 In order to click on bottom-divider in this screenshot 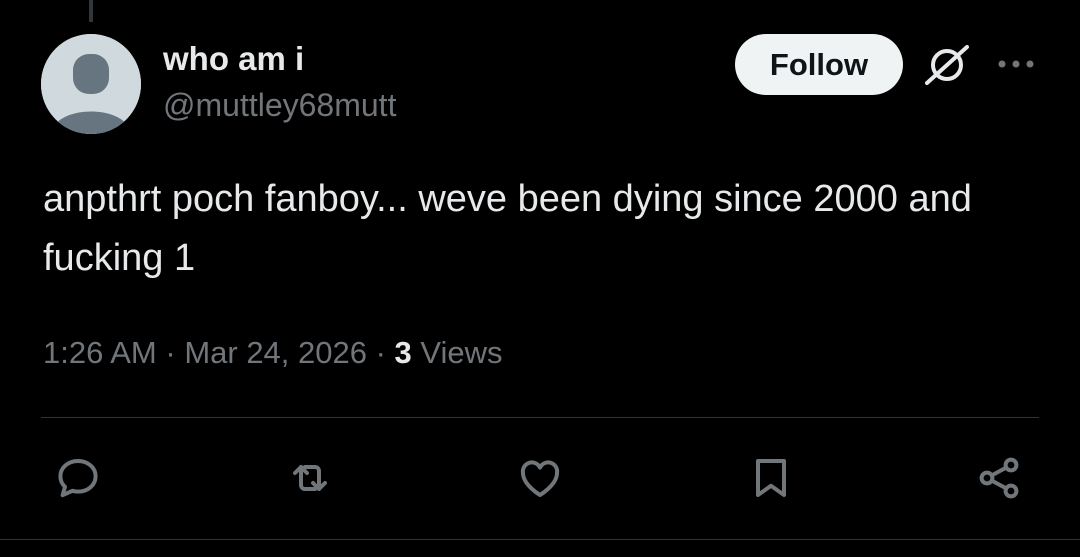, I will do `click(540, 539)`.